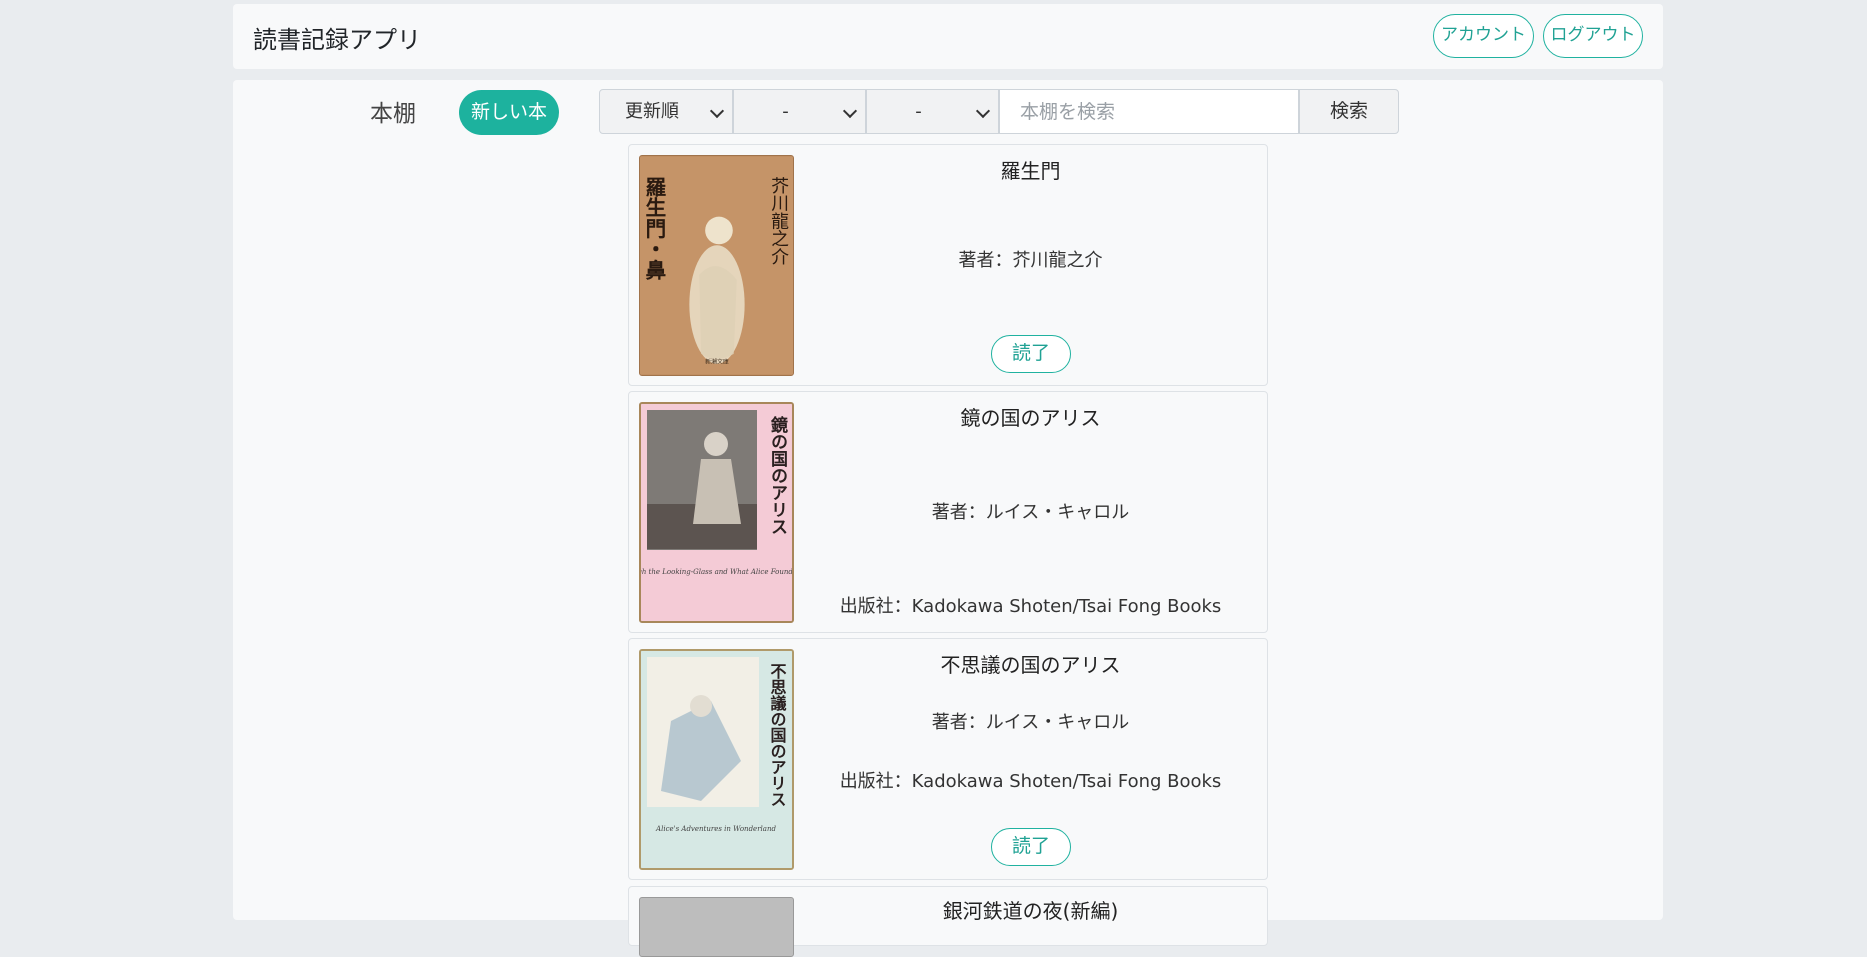 The height and width of the screenshot is (957, 1867). I want to click on shelf-search-input, so click(1149, 111).